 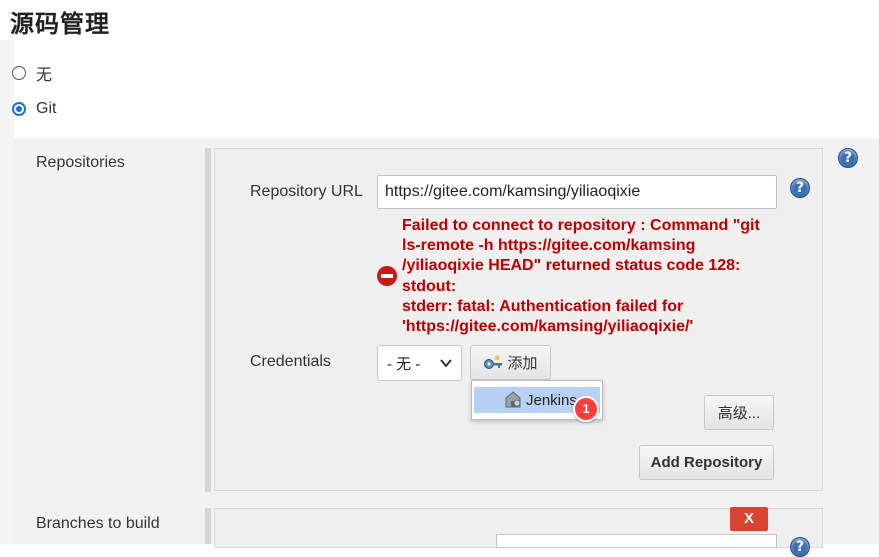 I want to click on key-icon, so click(x=493, y=362).